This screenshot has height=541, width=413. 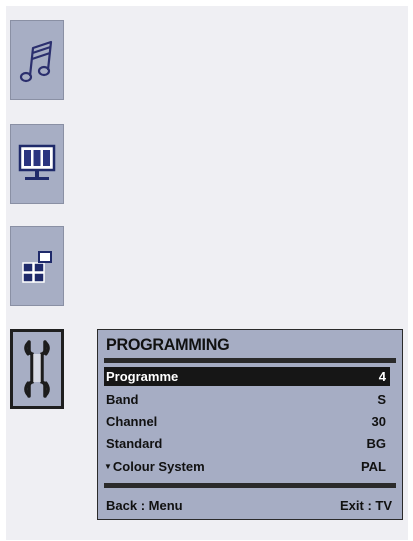 I want to click on row-value: PAL, so click(x=373, y=466).